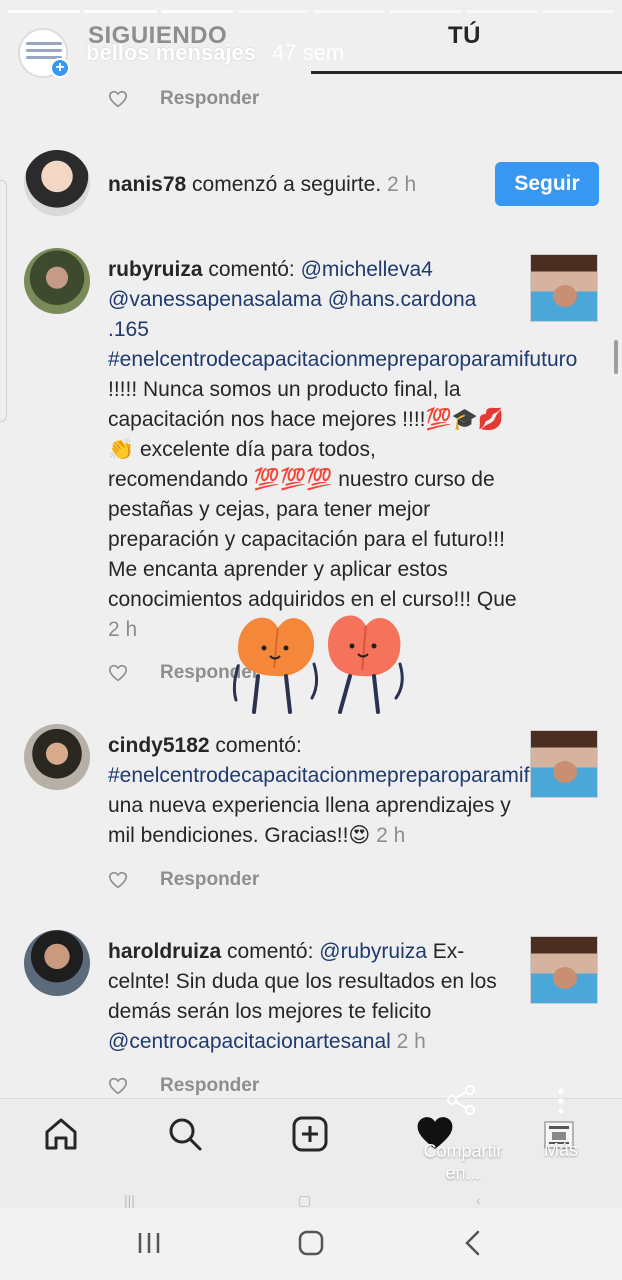 This screenshot has width=622, height=1280. I want to click on mention-link: @centrocapacitacionartesanal, so click(249, 1041).